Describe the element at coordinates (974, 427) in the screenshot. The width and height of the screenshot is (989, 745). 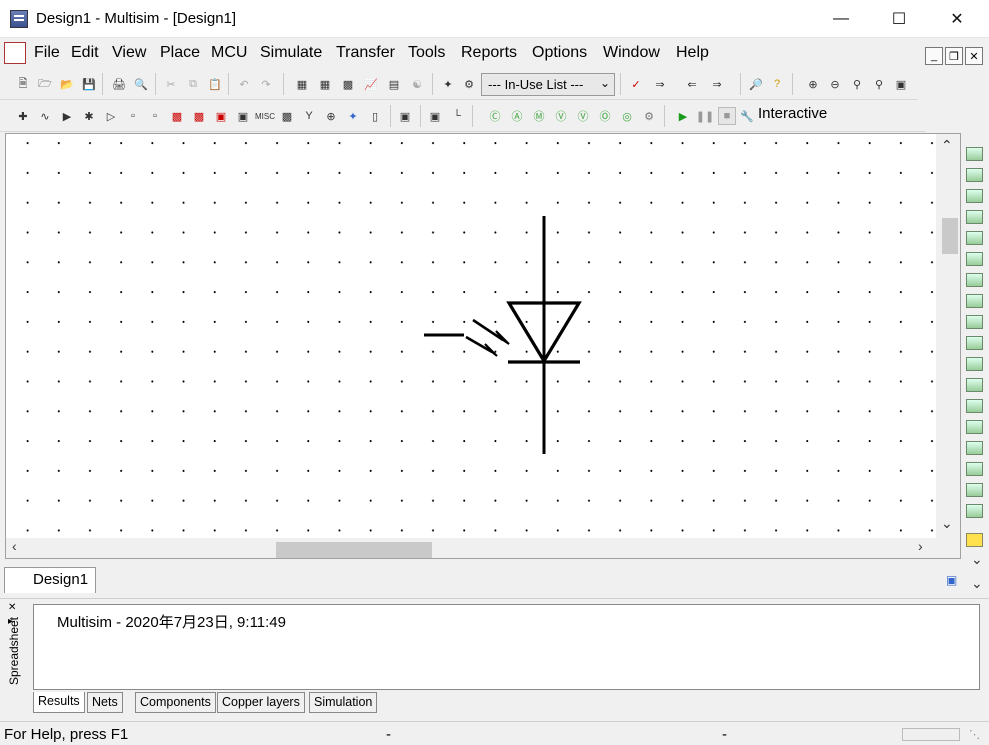
I see `network-analyzer-icon` at that location.